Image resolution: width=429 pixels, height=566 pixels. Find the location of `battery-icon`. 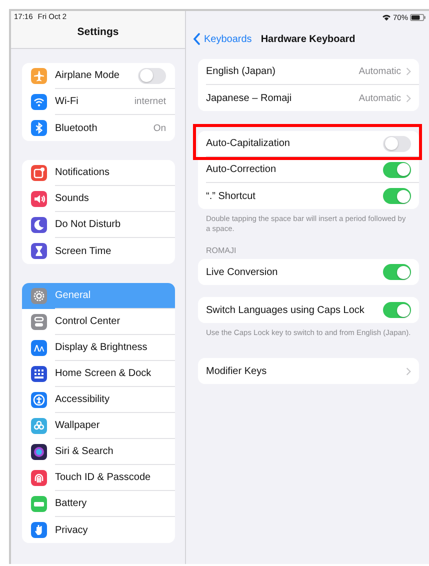

battery-icon is located at coordinates (418, 17).